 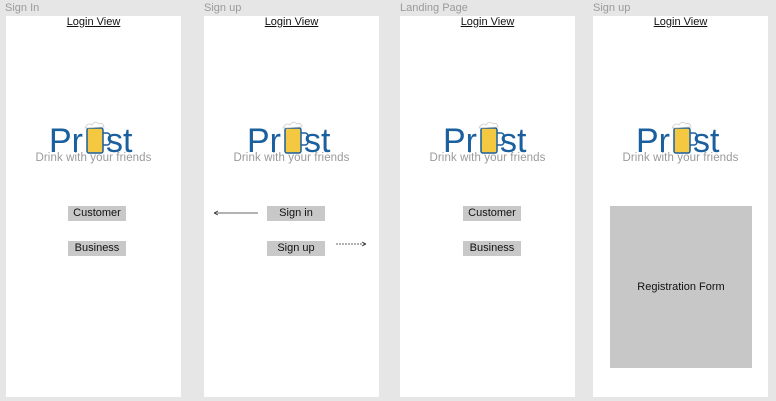 I want to click on artboard-title-sign-in: Sign In, so click(x=22, y=8).